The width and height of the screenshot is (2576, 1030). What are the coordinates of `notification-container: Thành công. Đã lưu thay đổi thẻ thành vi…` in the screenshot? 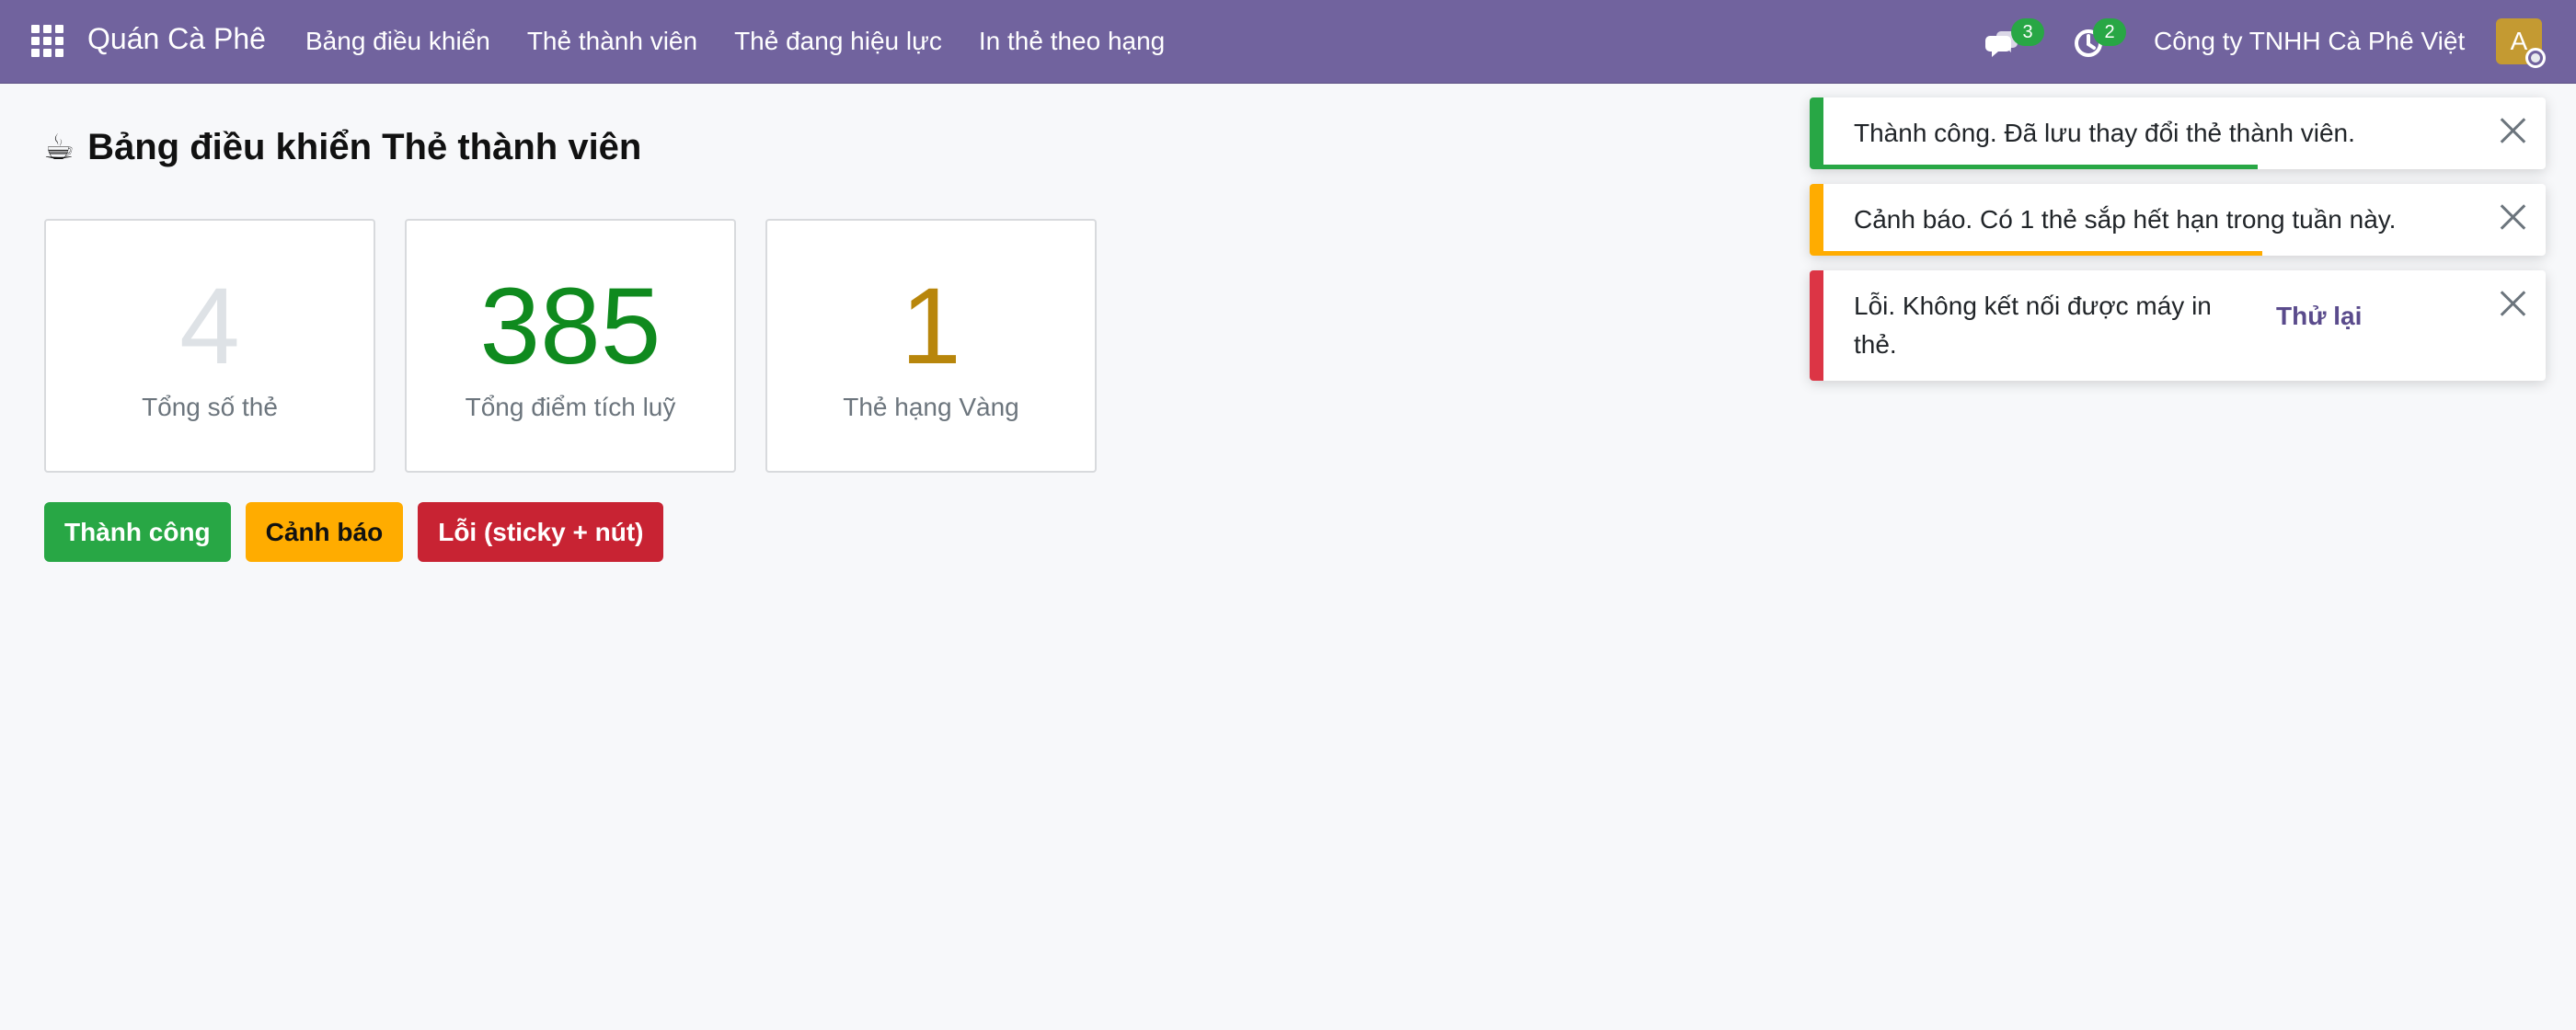 It's located at (2178, 246).